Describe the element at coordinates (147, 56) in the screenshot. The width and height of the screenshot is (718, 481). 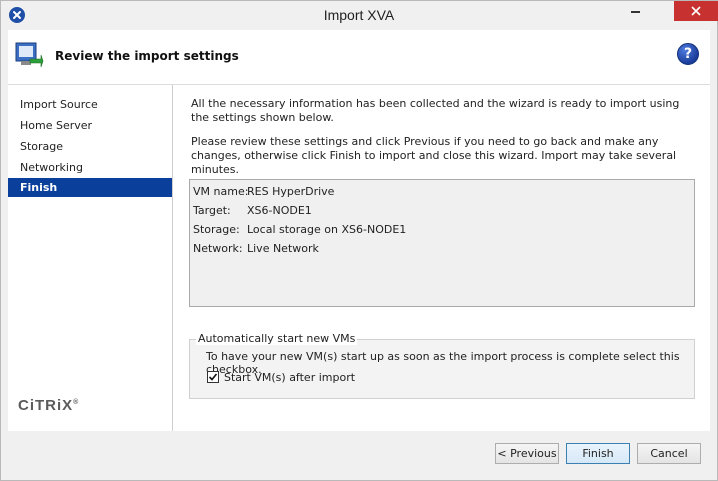
I see `page-title: Review the import settings` at that location.